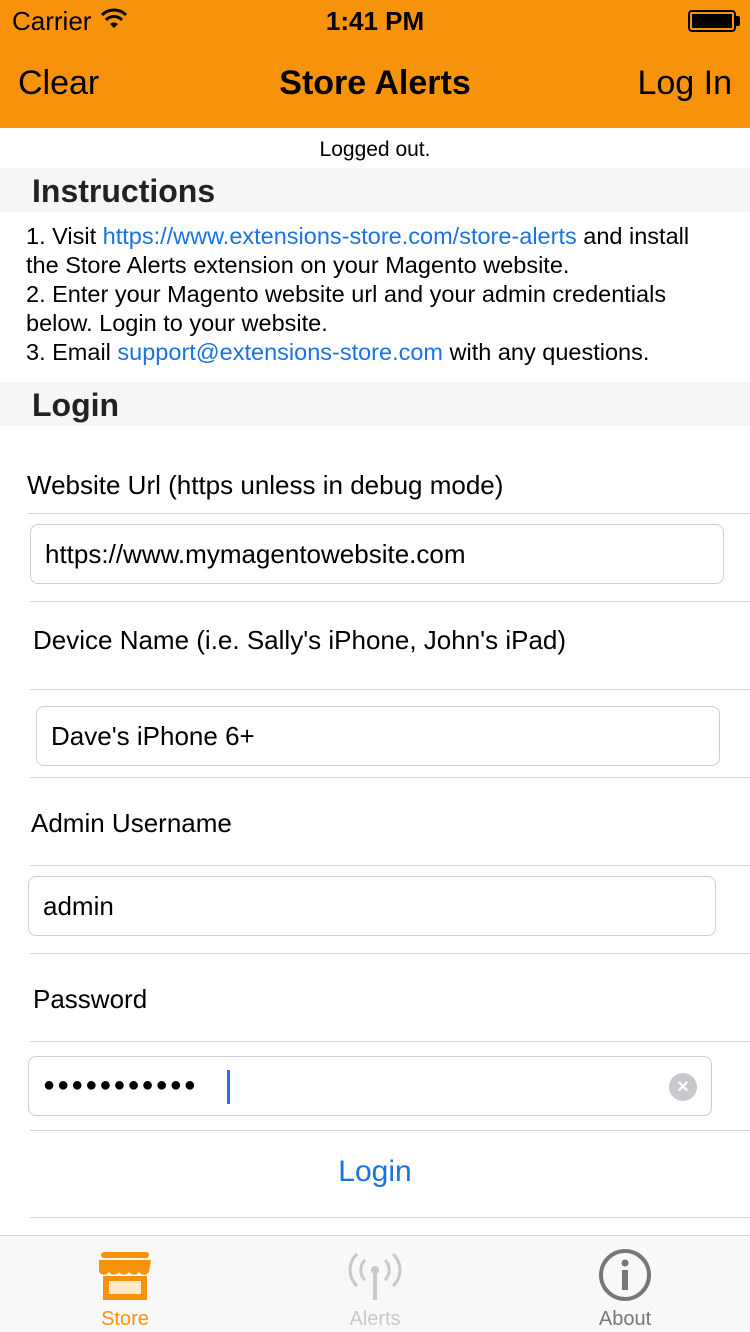  What do you see at coordinates (228, 1087) in the screenshot?
I see `text-caret` at bounding box center [228, 1087].